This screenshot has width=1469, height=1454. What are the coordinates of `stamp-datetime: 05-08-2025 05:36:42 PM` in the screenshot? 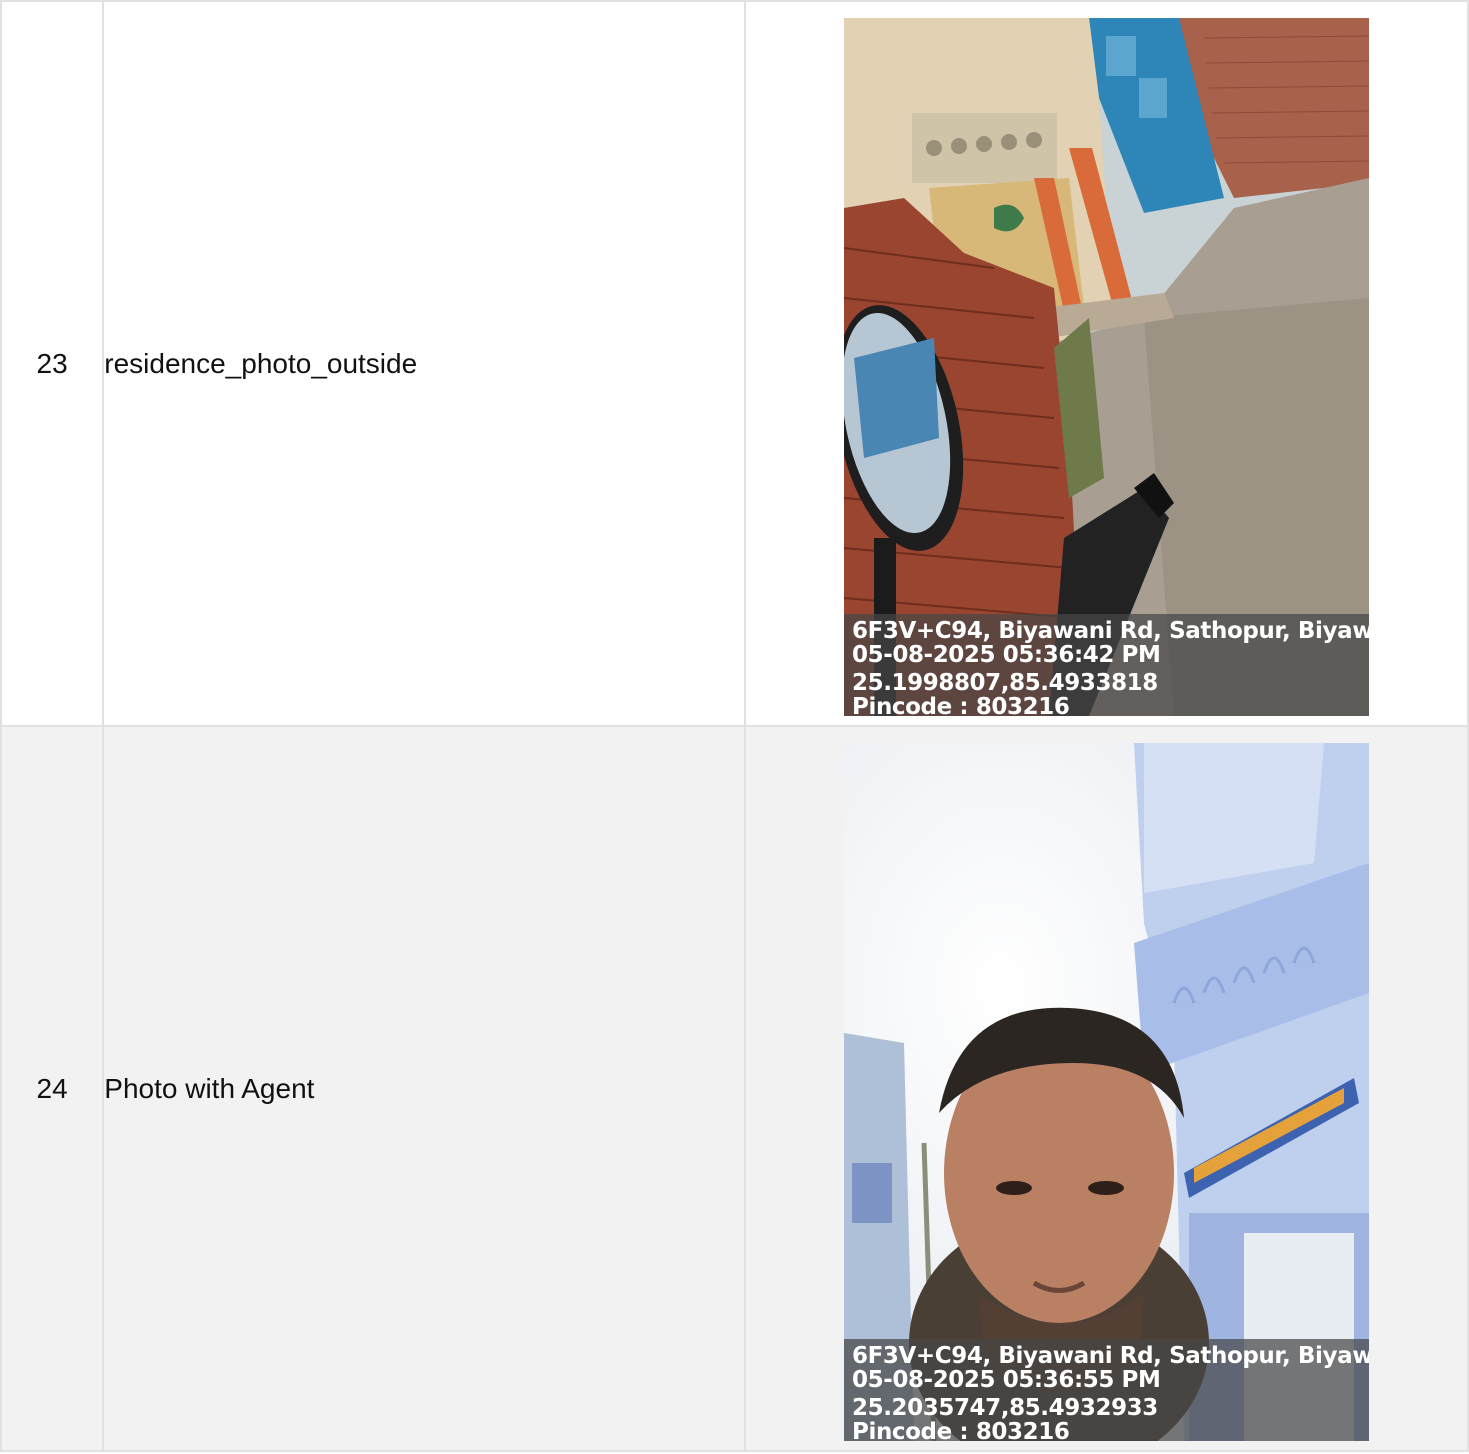 It's located at (1006, 655).